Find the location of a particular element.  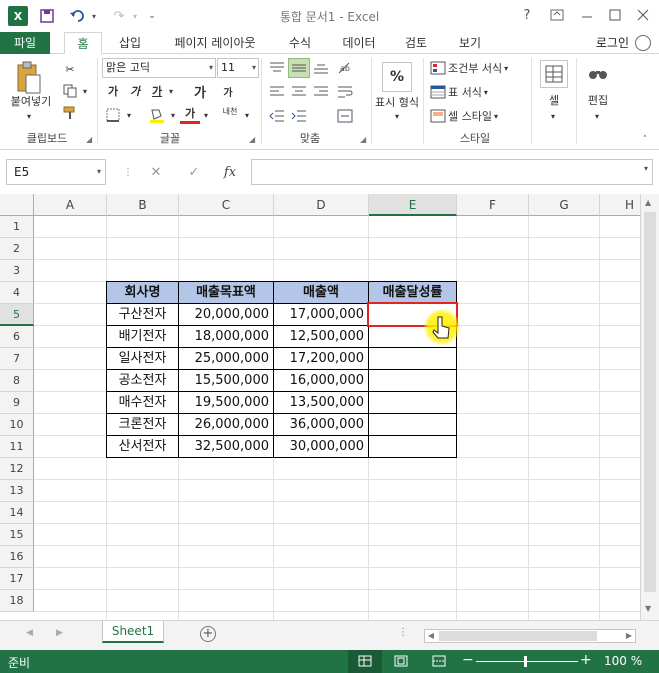

conditional-format-button: 조건부 서식 ▾ is located at coordinates (486, 68).